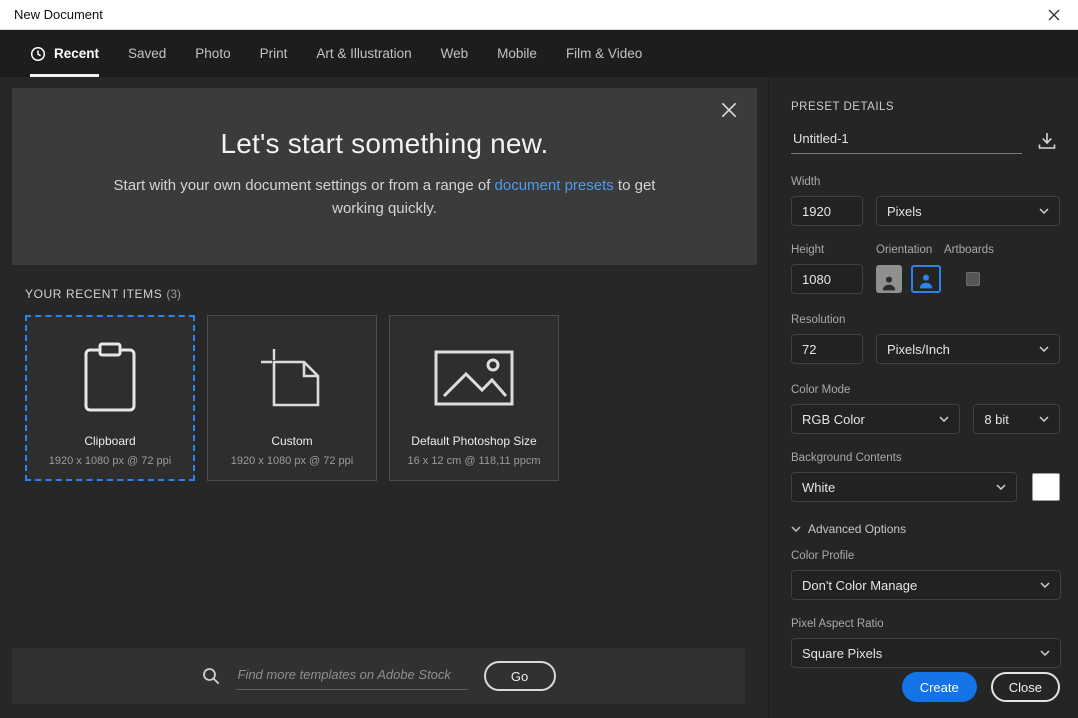 The width and height of the screenshot is (1078, 718). What do you see at coordinates (926, 585) in the screenshot?
I see `color-profile-dropdown: Don't Color Manage` at bounding box center [926, 585].